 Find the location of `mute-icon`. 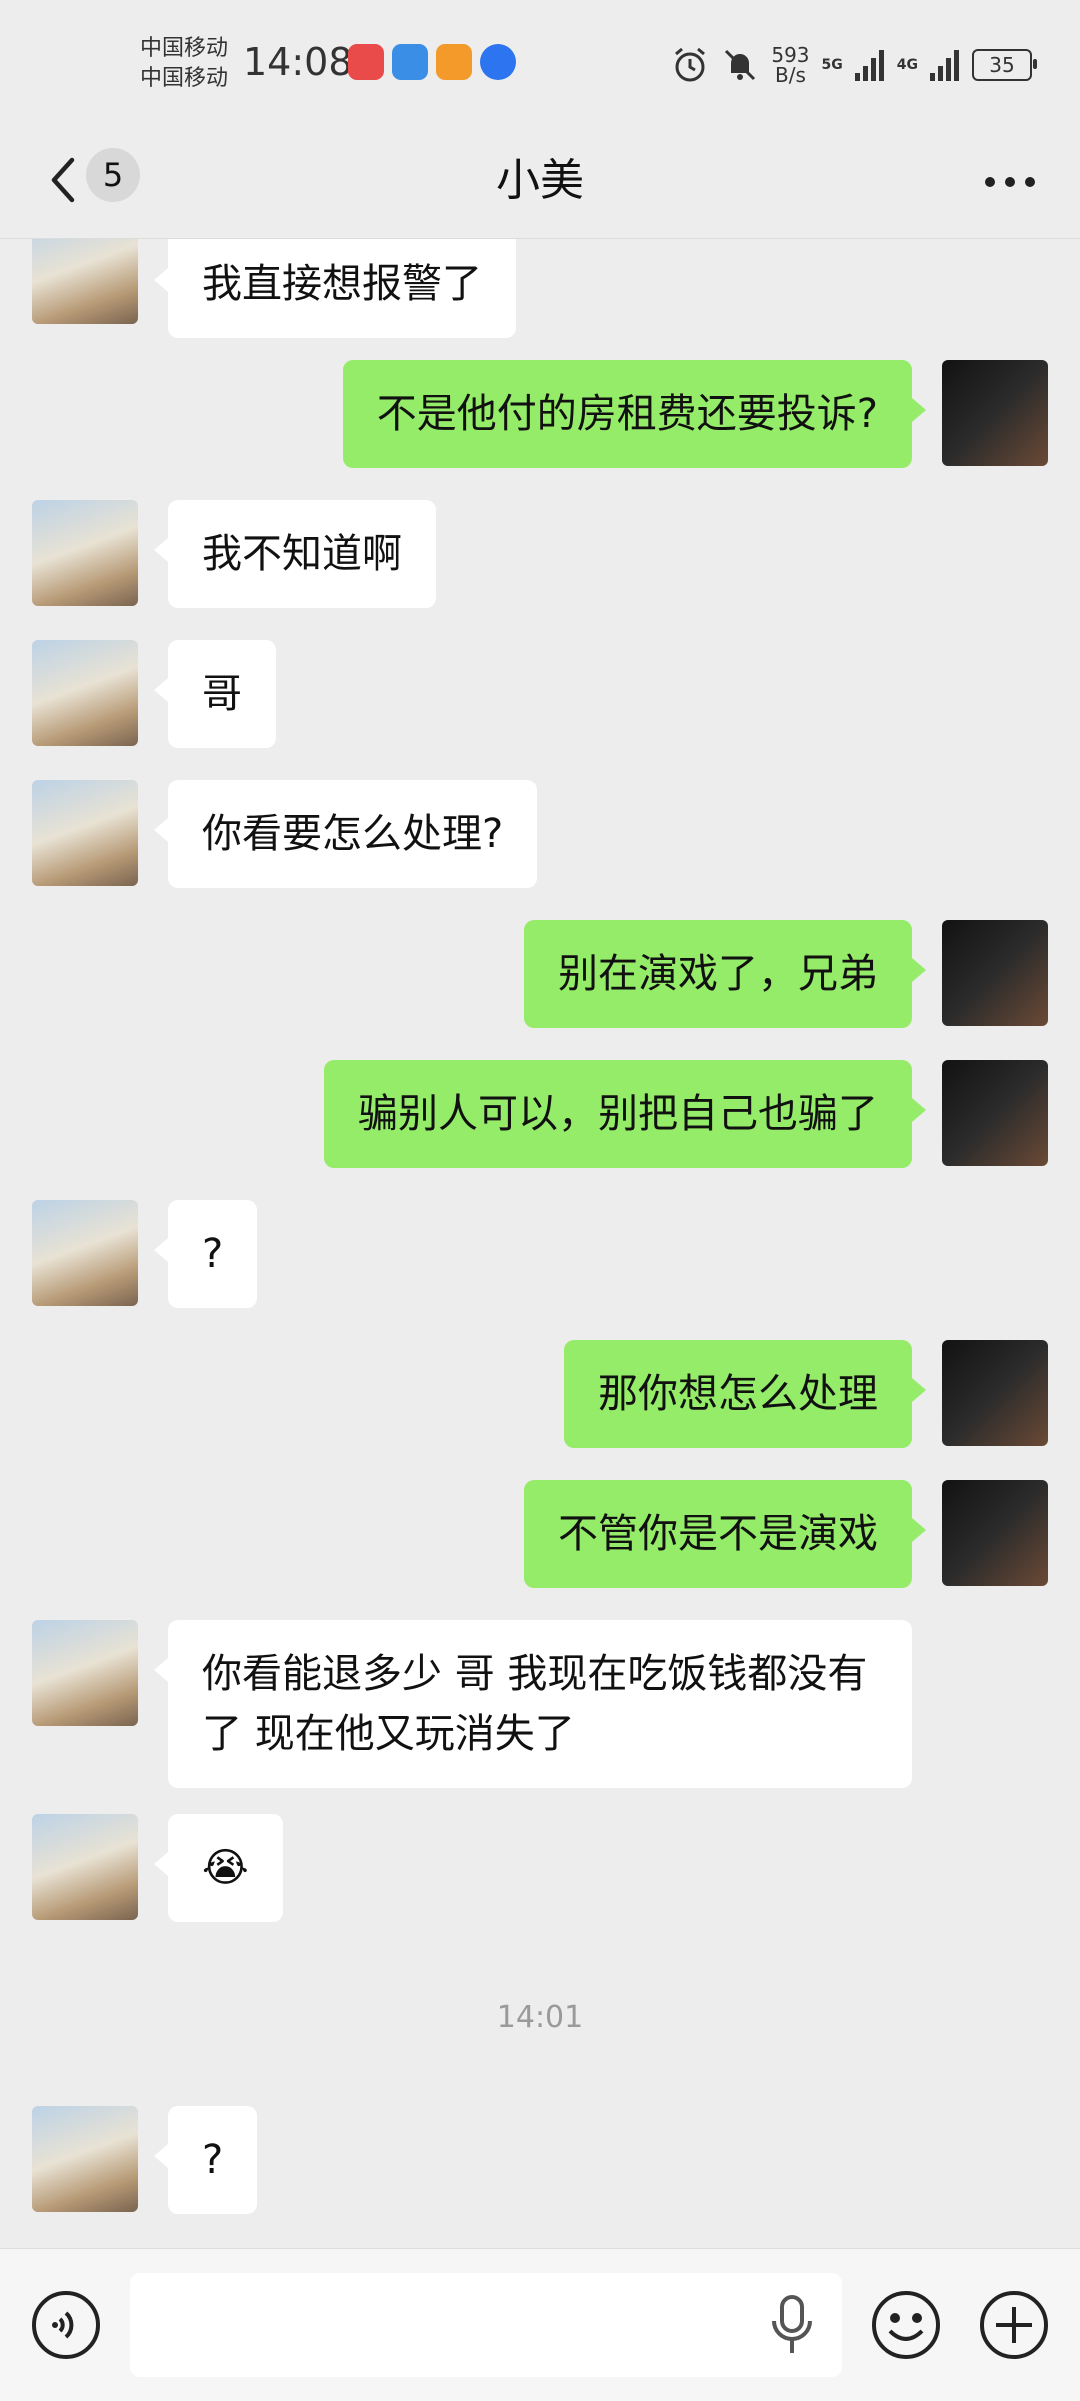

mute-icon is located at coordinates (740, 65).